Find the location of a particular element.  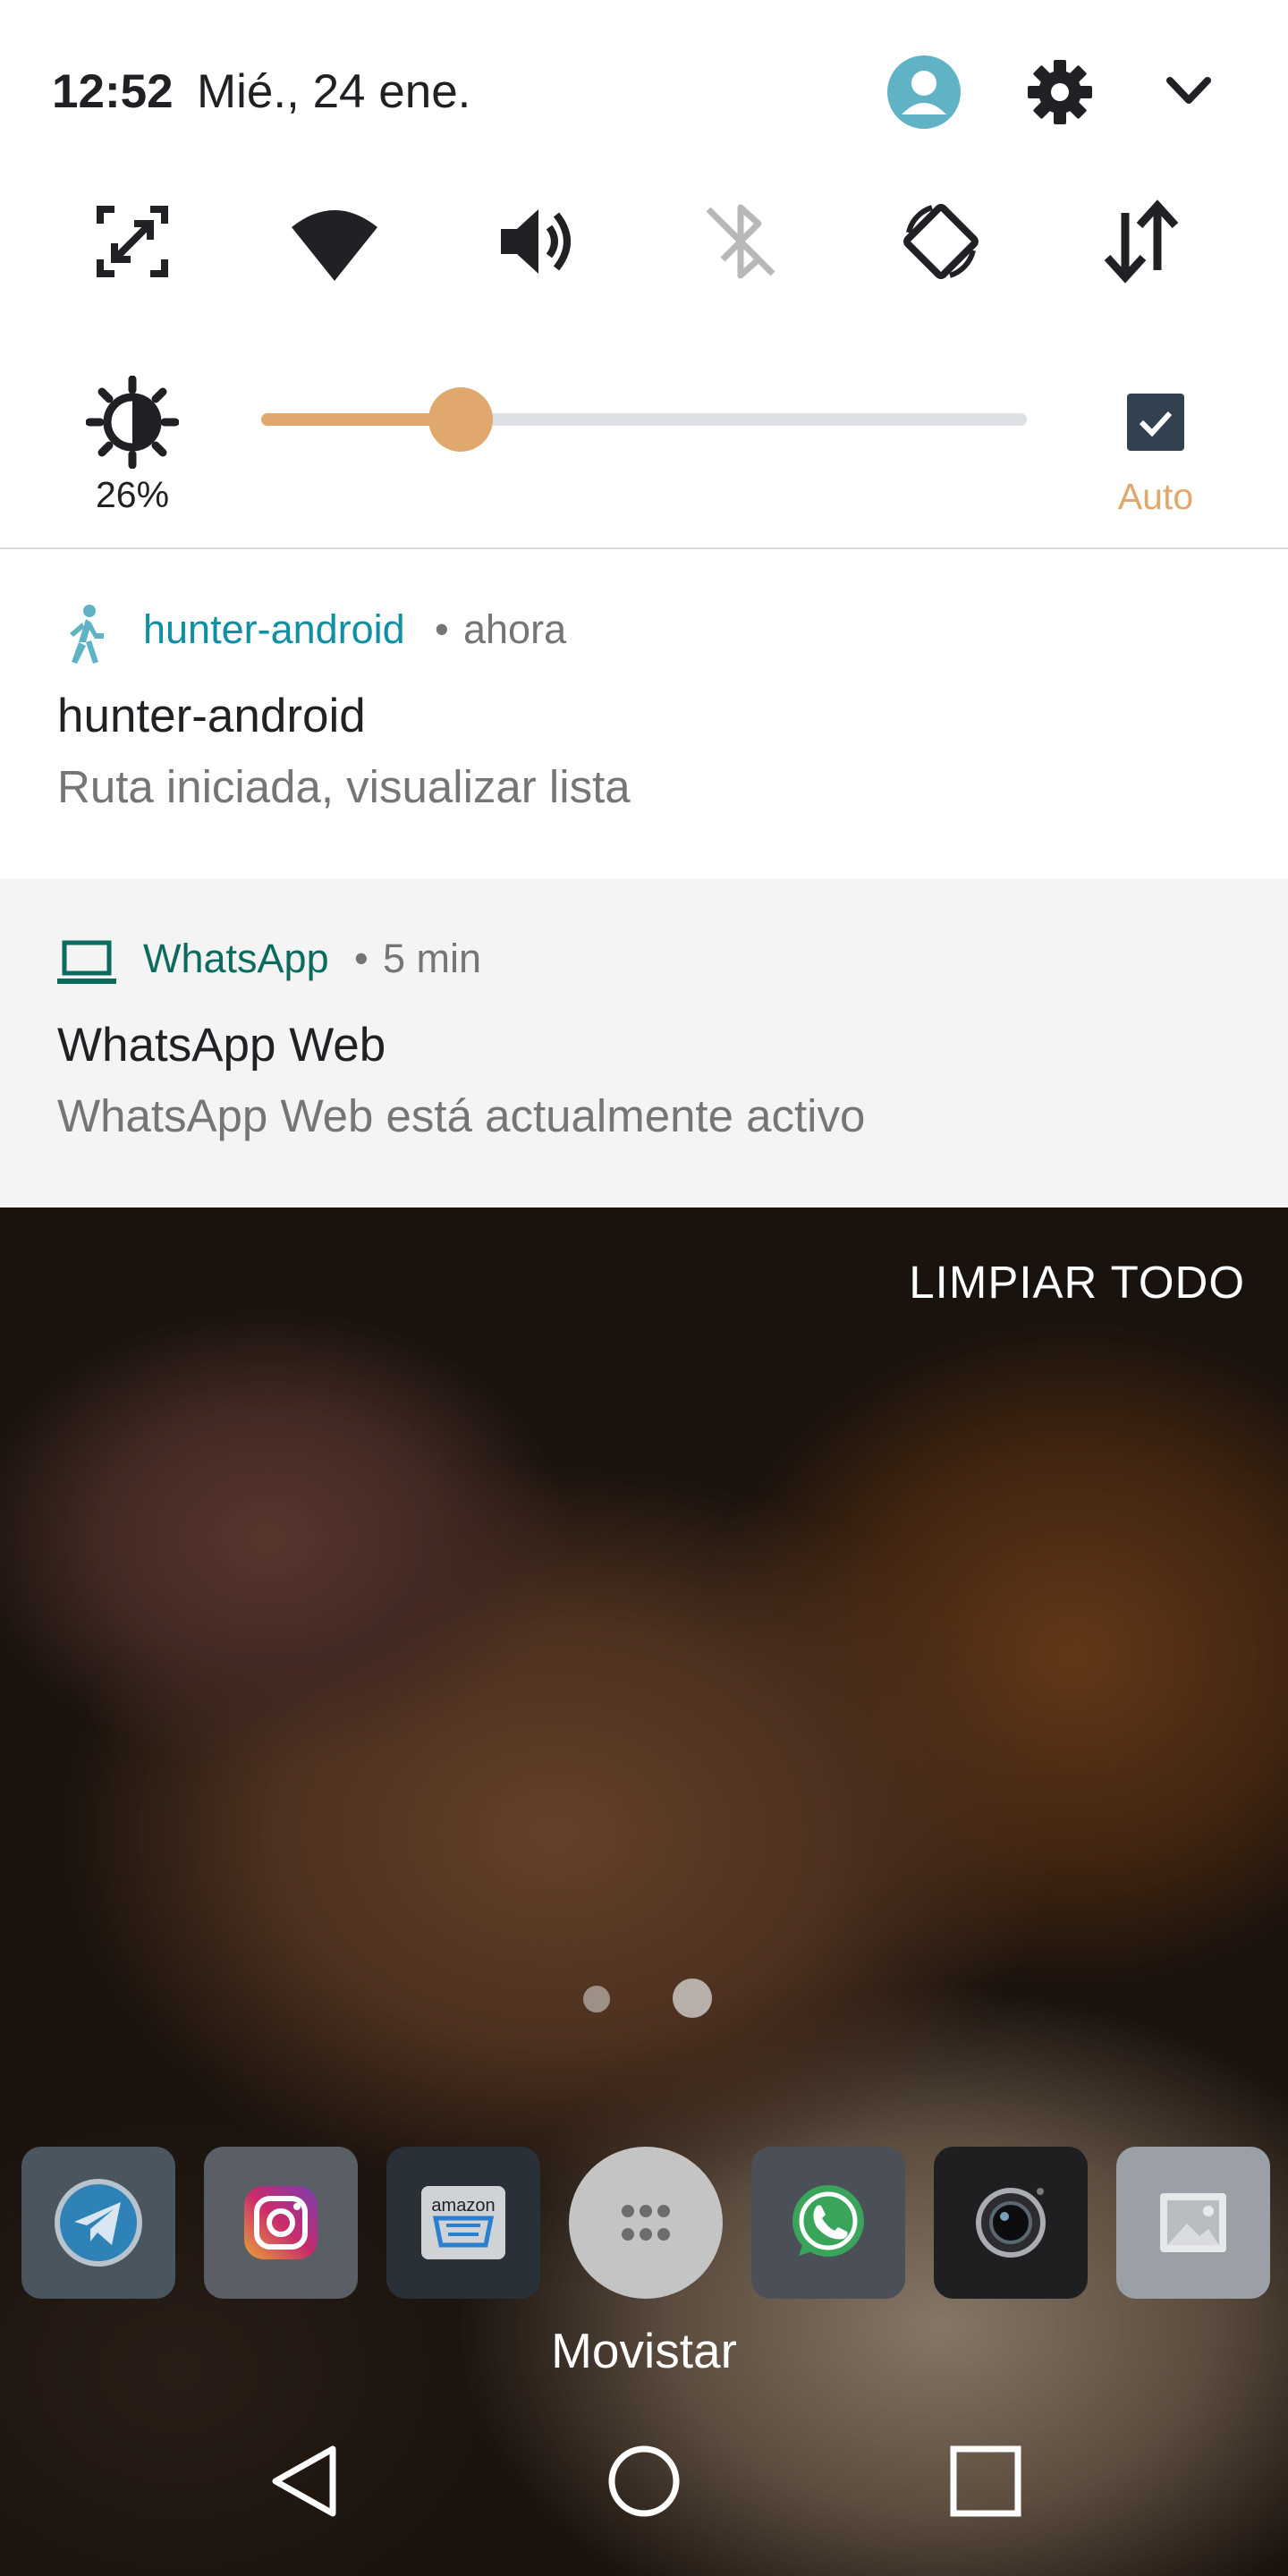

telegram-icon is located at coordinates (98, 2223).